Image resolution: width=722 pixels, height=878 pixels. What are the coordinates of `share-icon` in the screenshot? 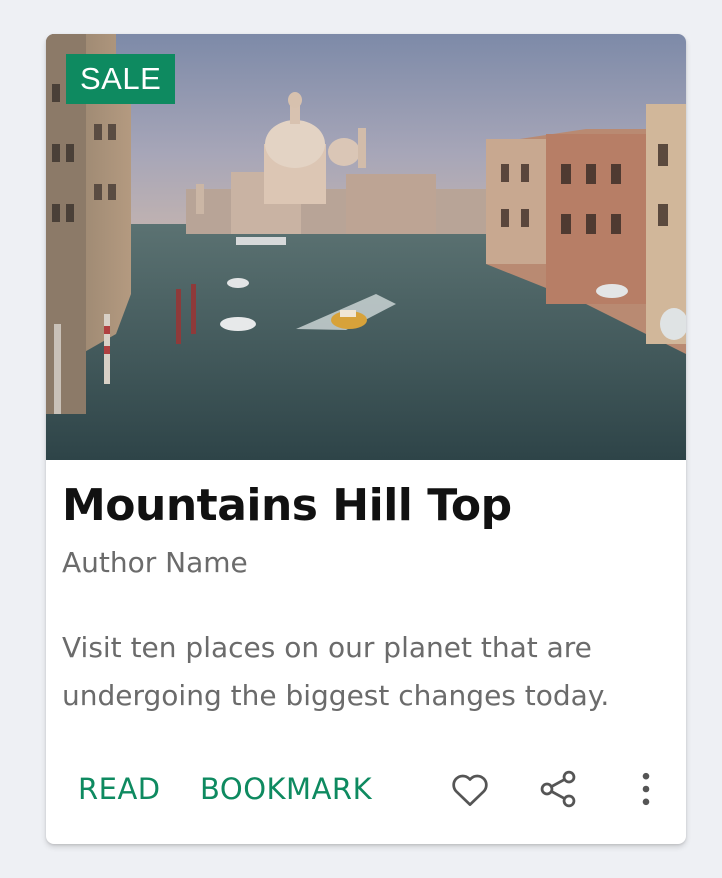 It's located at (558, 789).